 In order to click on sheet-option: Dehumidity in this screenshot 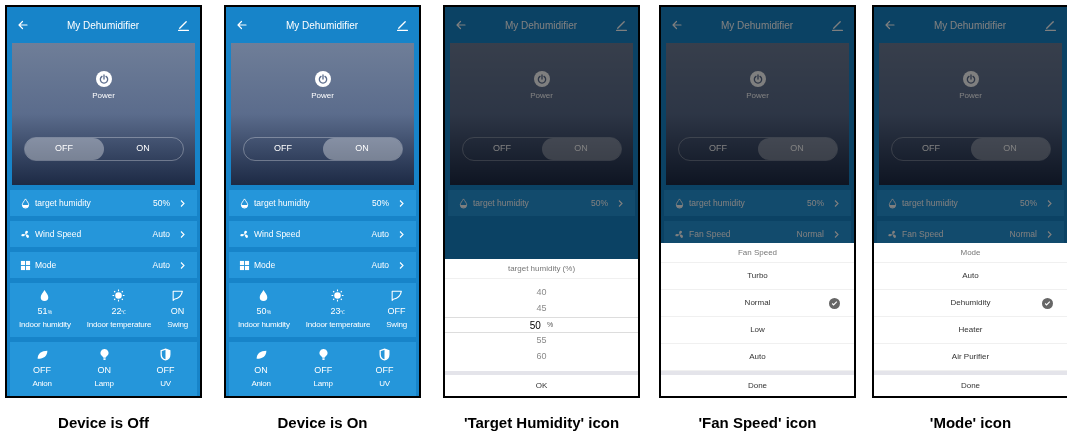, I will do `click(970, 303)`.